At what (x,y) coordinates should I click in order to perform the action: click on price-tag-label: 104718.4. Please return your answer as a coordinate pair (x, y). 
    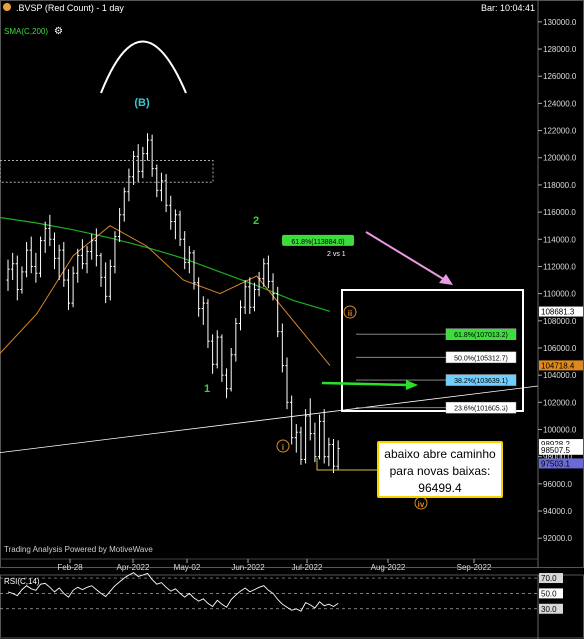
    Looking at the image, I should click on (558, 365).